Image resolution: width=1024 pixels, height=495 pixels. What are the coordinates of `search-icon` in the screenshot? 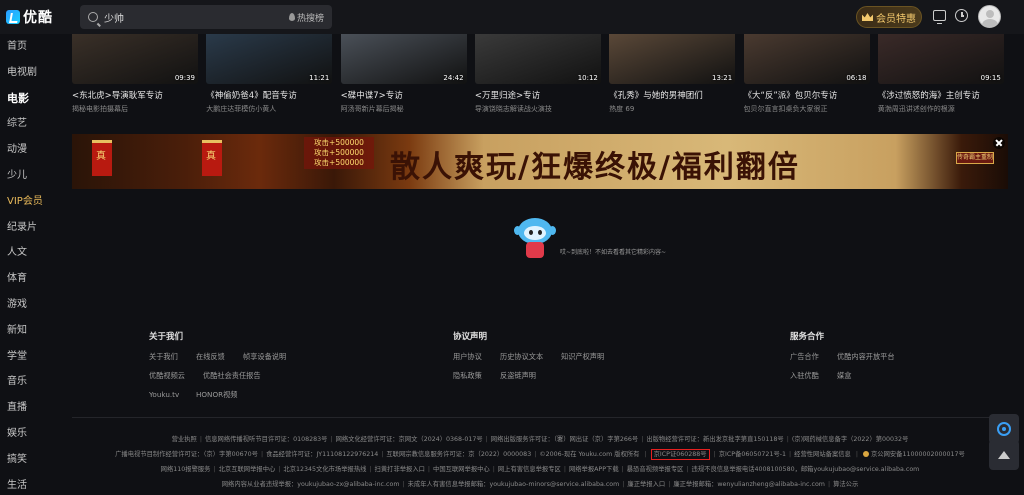 It's located at (93, 17).